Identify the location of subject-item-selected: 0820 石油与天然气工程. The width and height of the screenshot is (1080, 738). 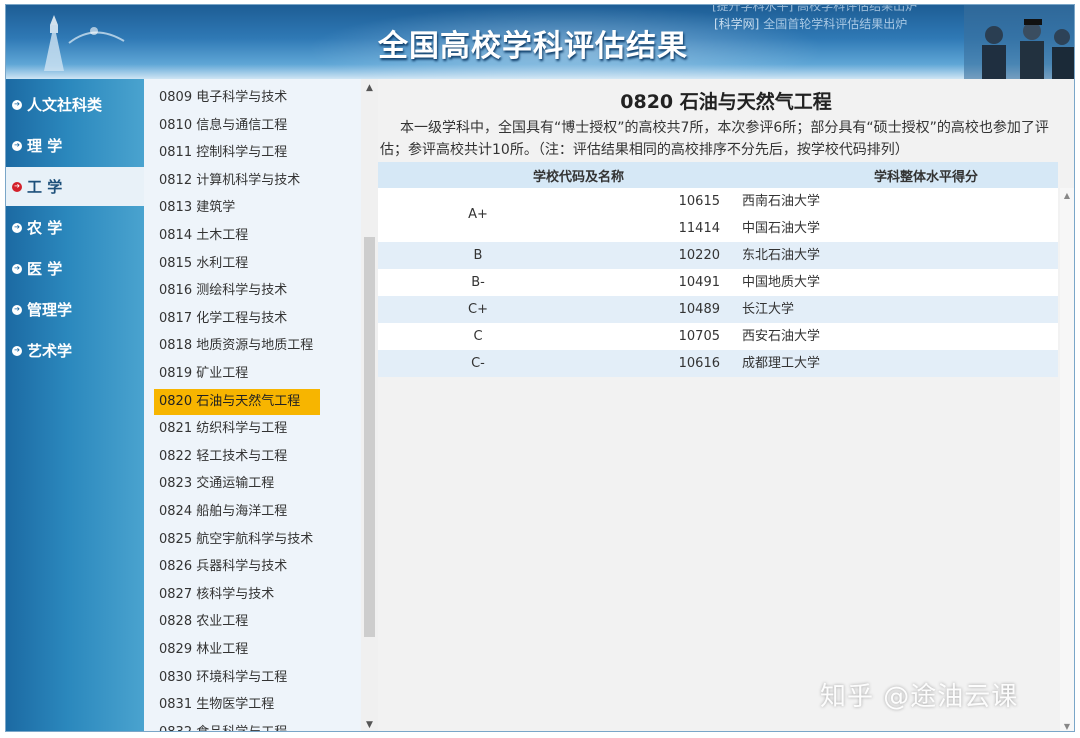
(237, 401).